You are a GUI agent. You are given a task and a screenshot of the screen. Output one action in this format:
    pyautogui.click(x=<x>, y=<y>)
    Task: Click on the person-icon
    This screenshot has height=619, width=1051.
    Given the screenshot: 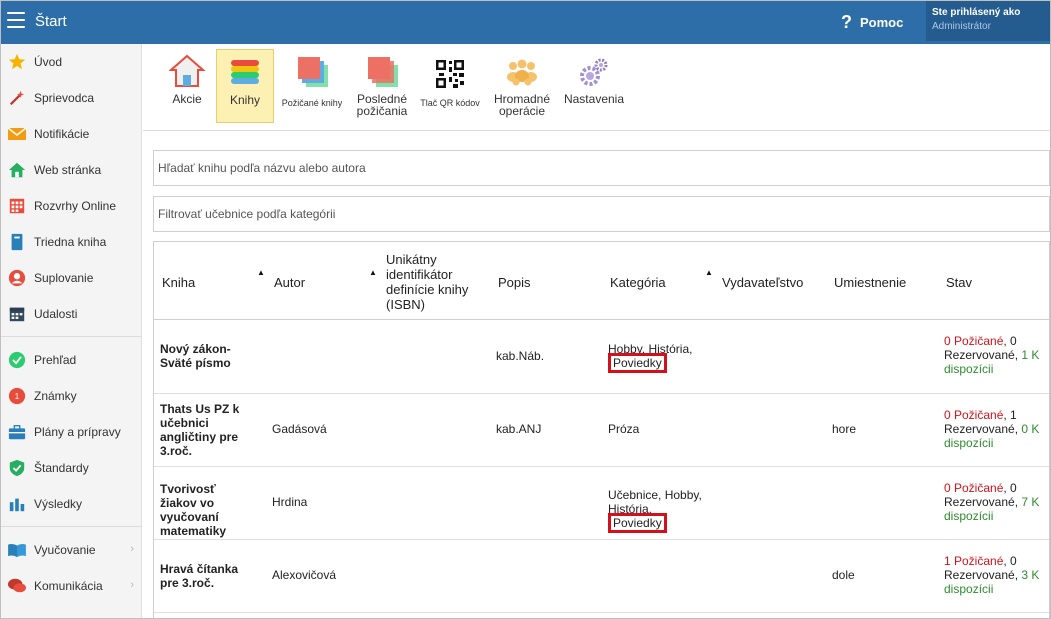 What is the action you would take?
    pyautogui.click(x=17, y=278)
    